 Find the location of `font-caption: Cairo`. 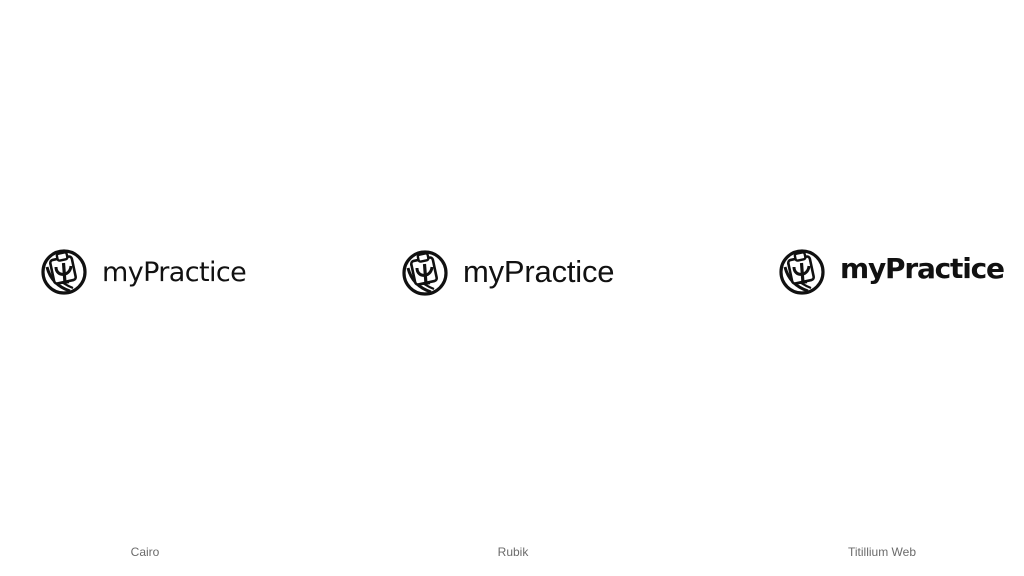

font-caption: Cairo is located at coordinates (145, 552).